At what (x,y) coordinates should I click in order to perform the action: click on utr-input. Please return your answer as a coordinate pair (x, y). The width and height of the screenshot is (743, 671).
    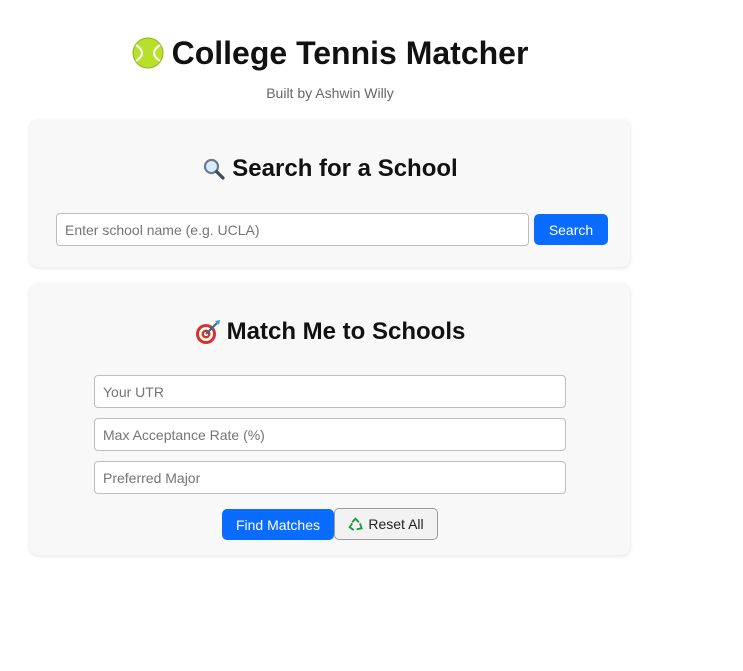
    Looking at the image, I should click on (330, 391).